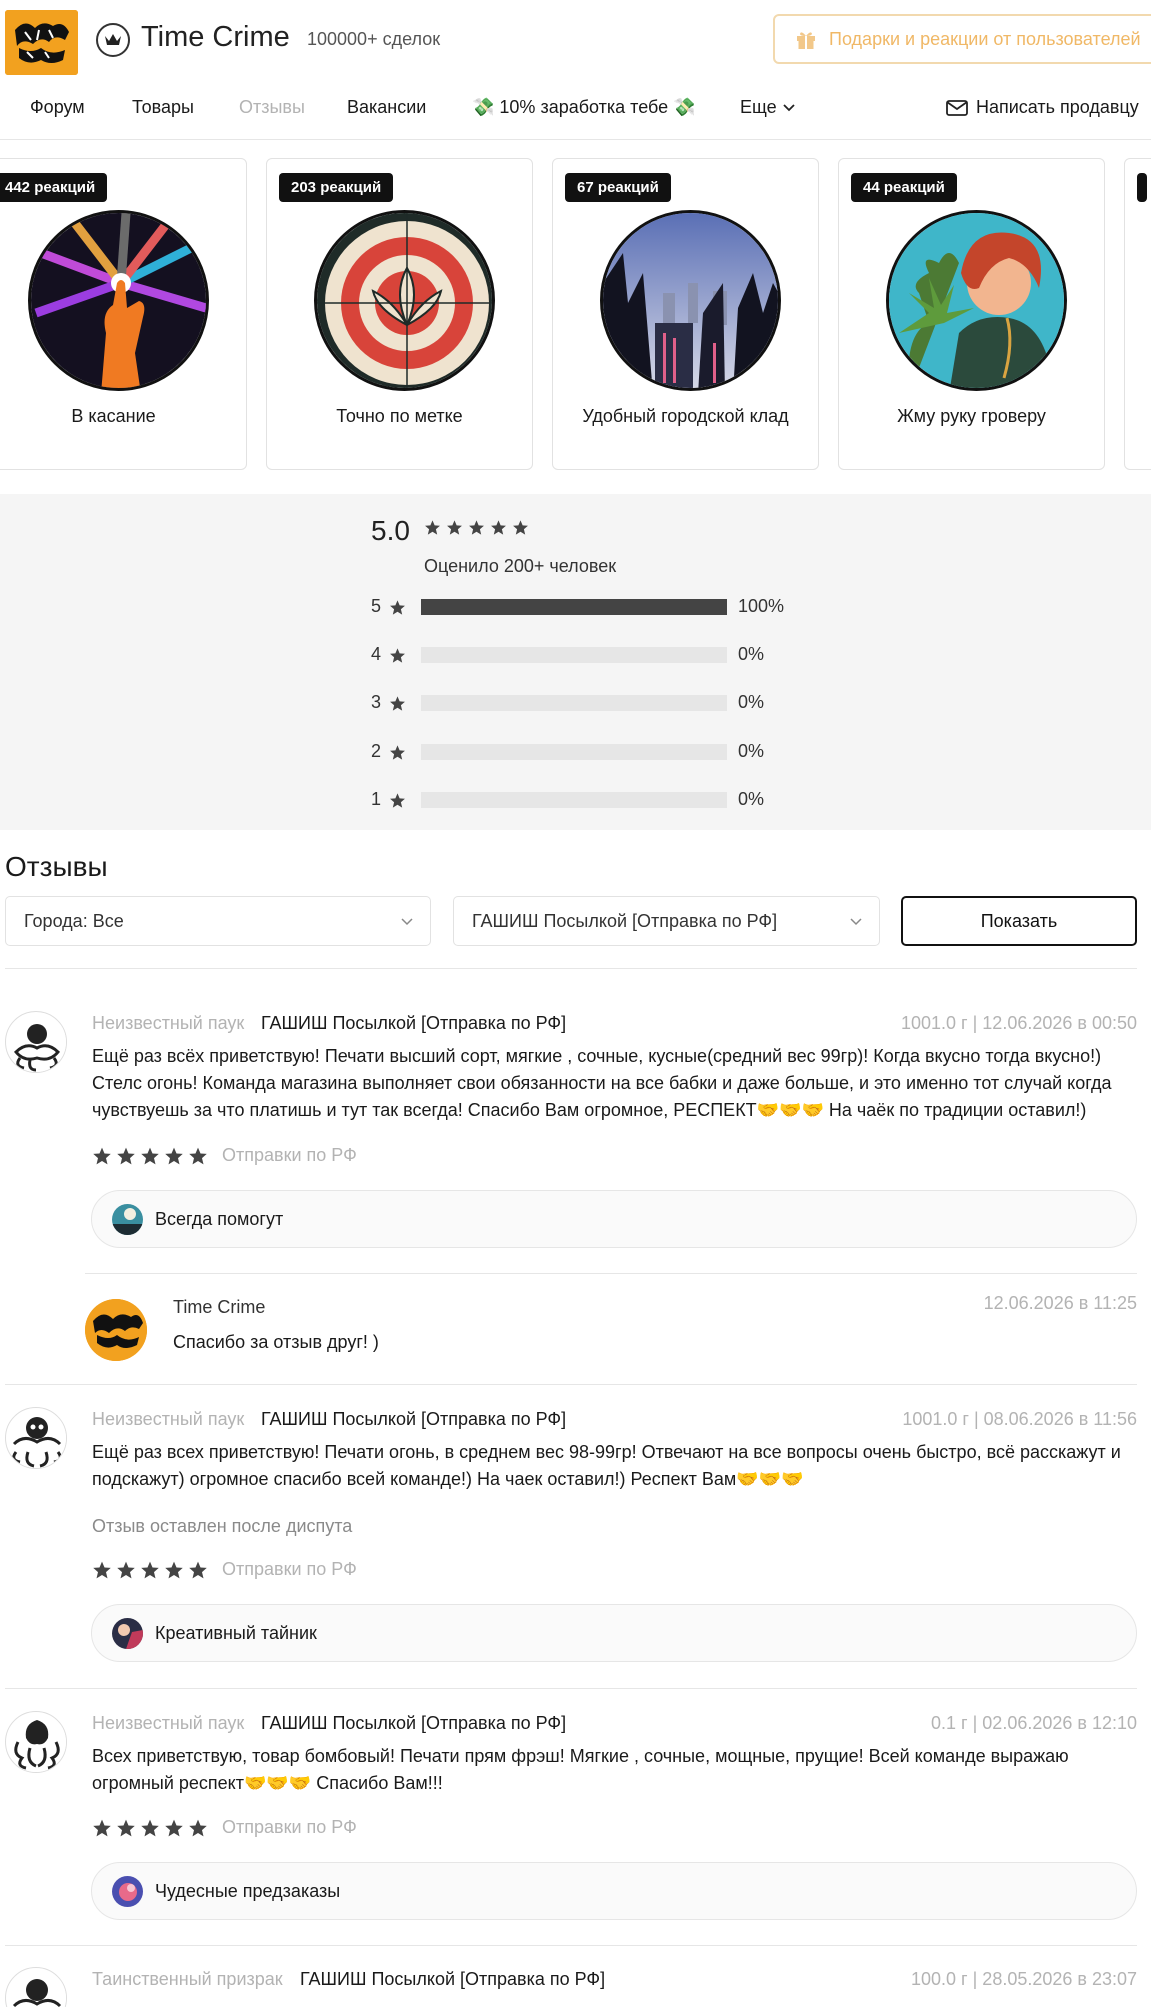 Image resolution: width=1151 pixels, height=2007 pixels. What do you see at coordinates (614, 1633) in the screenshot?
I see `review-tag: Креативный тайник` at bounding box center [614, 1633].